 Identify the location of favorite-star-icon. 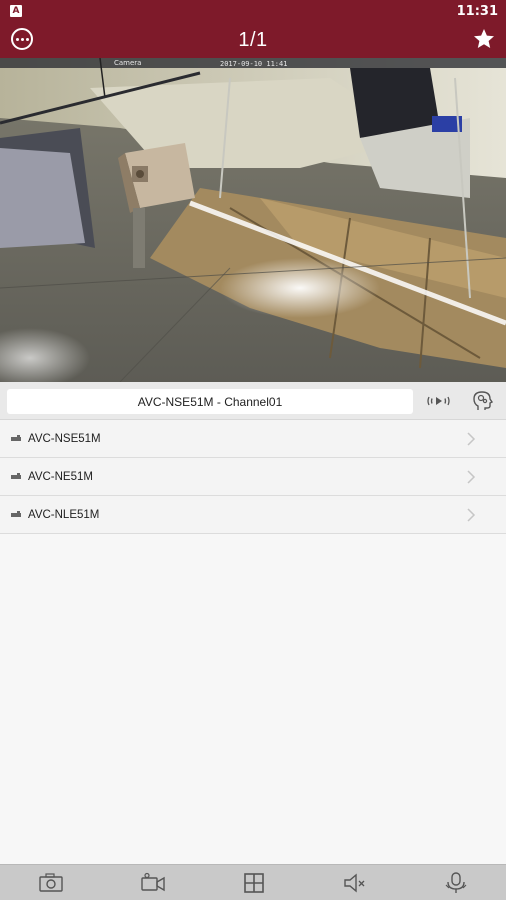
(484, 39).